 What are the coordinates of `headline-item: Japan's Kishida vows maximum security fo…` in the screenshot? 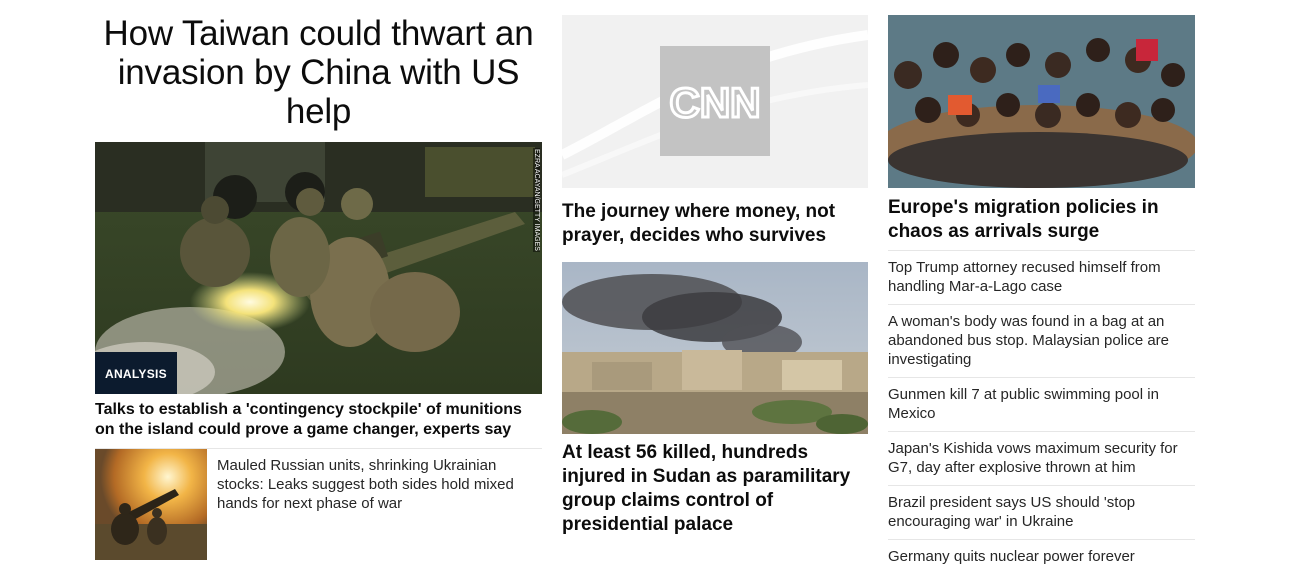 It's located at (1041, 458).